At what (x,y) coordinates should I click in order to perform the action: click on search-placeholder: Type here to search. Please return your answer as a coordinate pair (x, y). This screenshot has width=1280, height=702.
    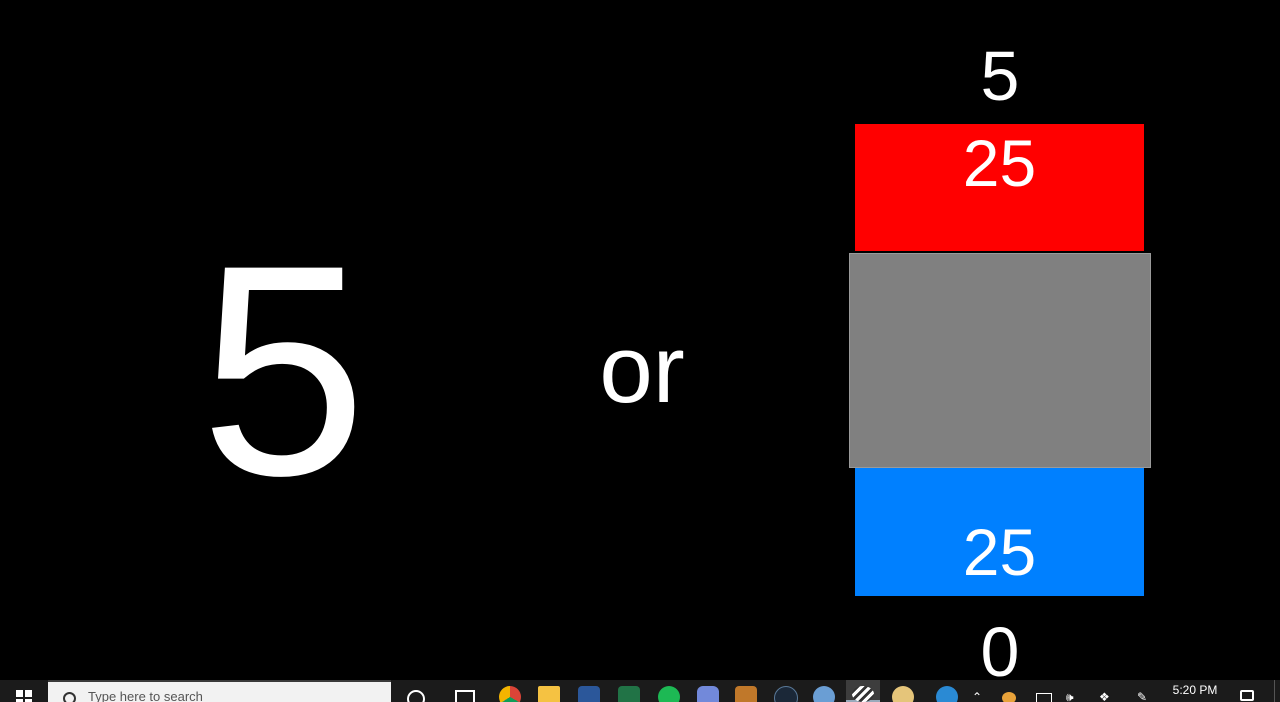
    Looking at the image, I should click on (145, 695).